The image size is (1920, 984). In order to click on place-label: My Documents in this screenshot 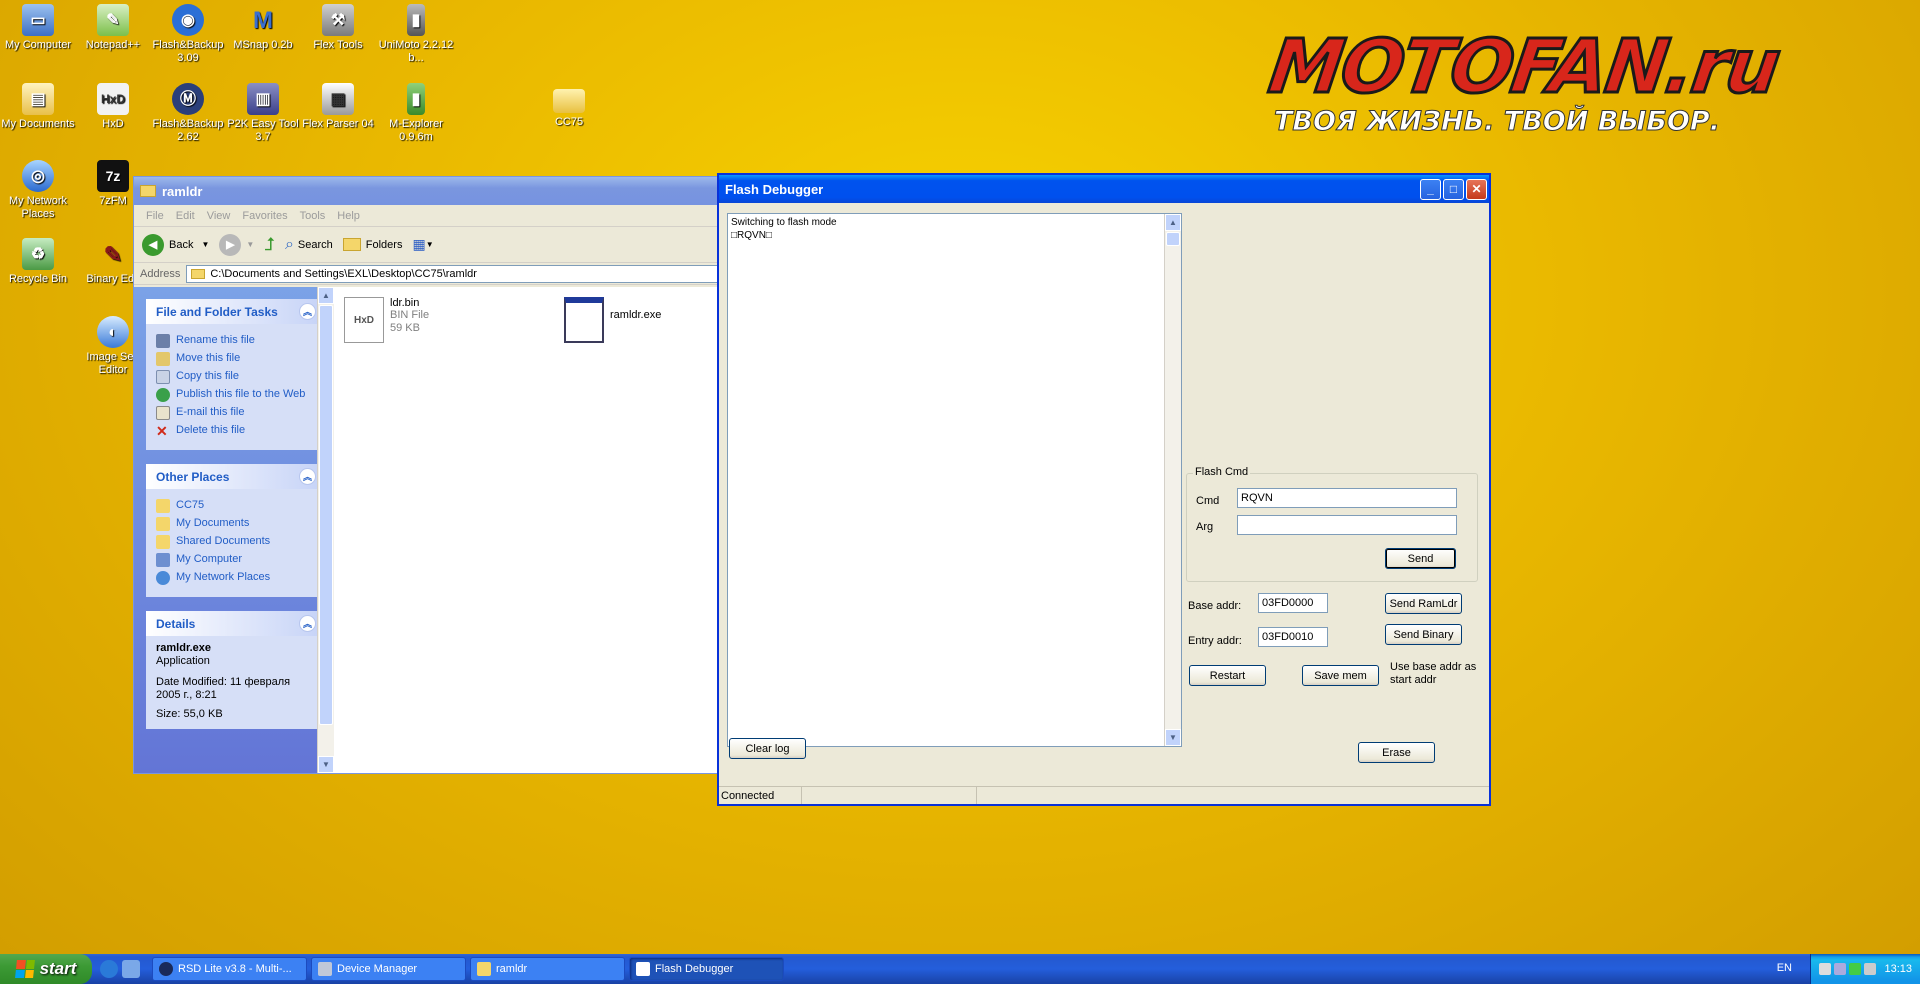, I will do `click(213, 523)`.